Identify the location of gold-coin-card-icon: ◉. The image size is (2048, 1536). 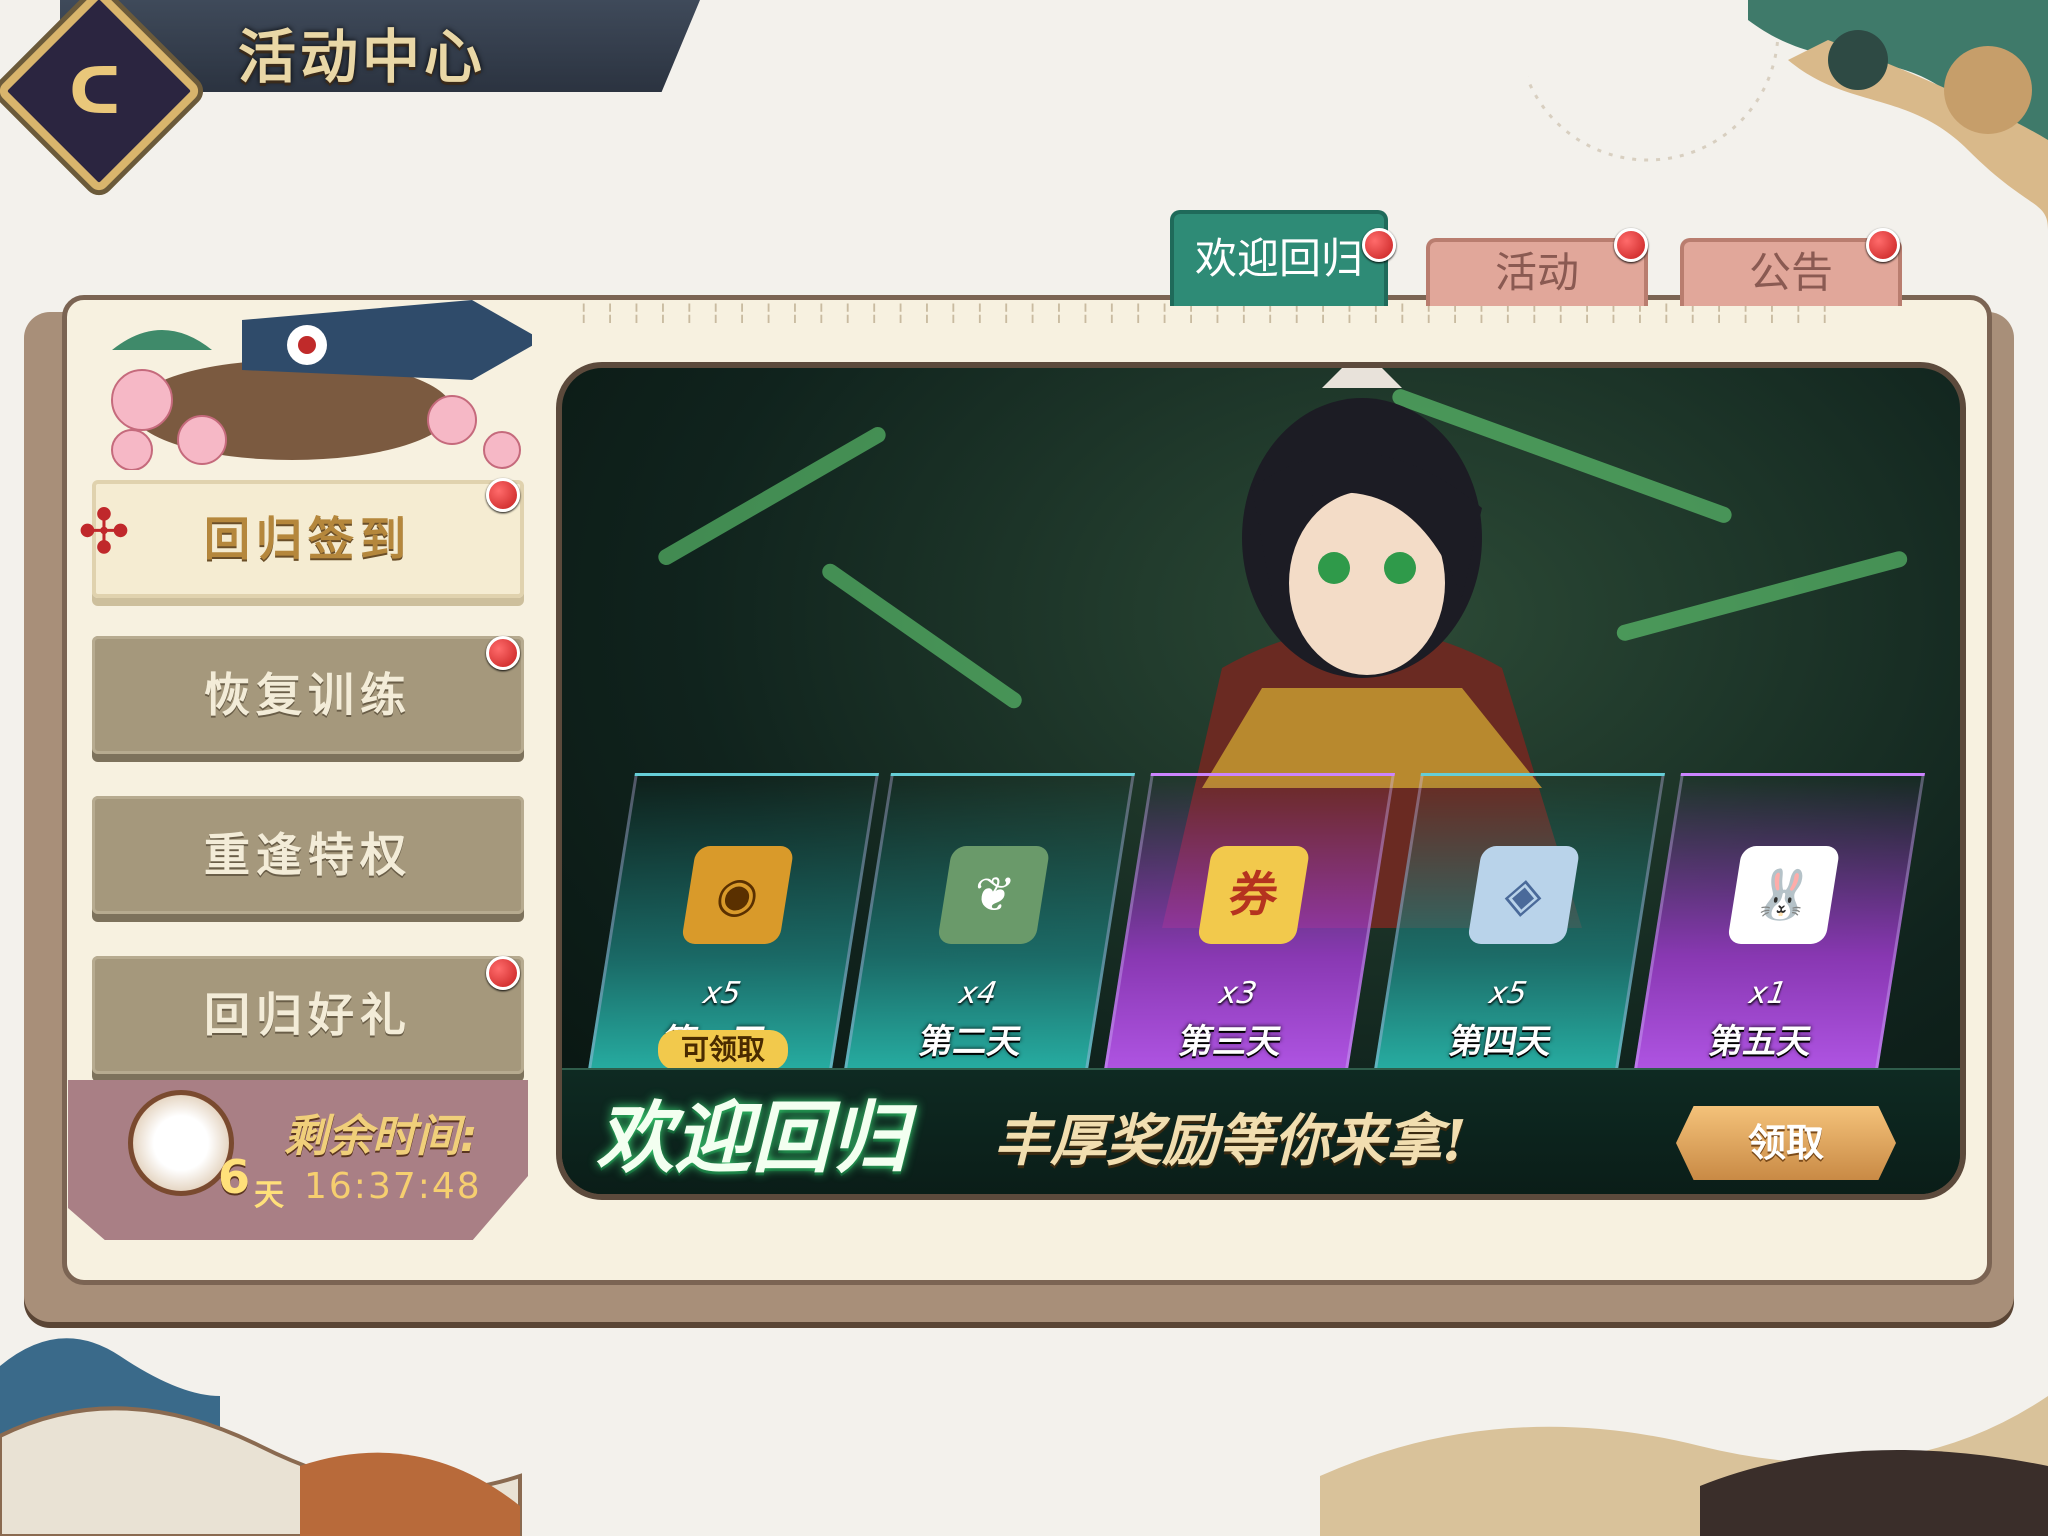
(737, 895).